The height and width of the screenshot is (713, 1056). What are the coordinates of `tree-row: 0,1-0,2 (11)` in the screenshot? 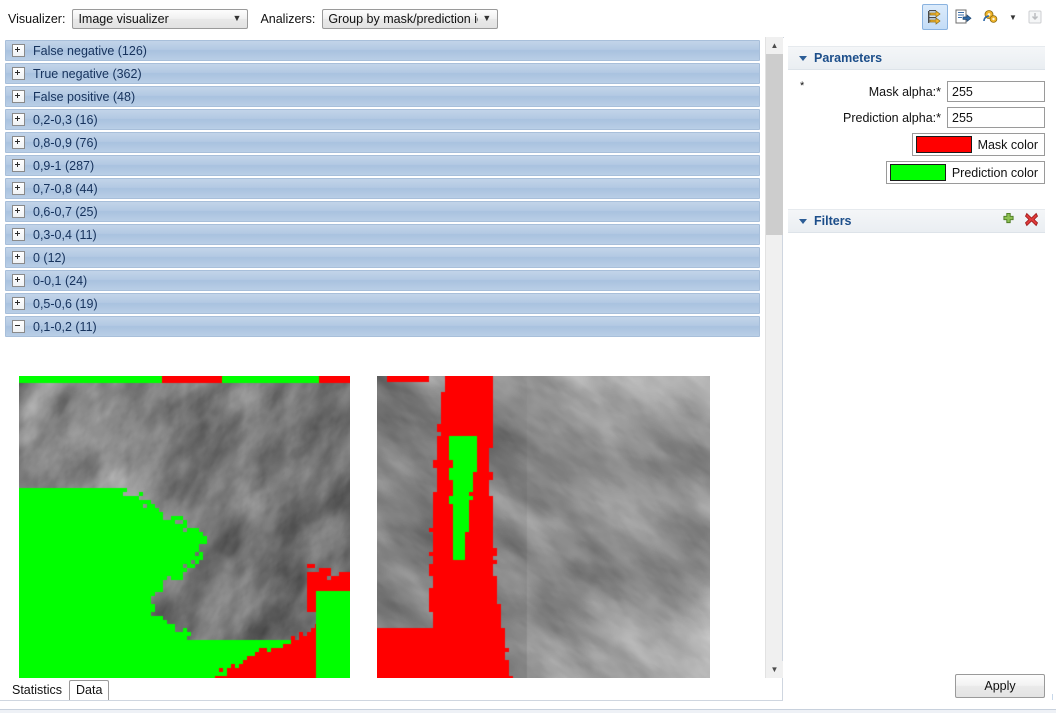 It's located at (382, 326).